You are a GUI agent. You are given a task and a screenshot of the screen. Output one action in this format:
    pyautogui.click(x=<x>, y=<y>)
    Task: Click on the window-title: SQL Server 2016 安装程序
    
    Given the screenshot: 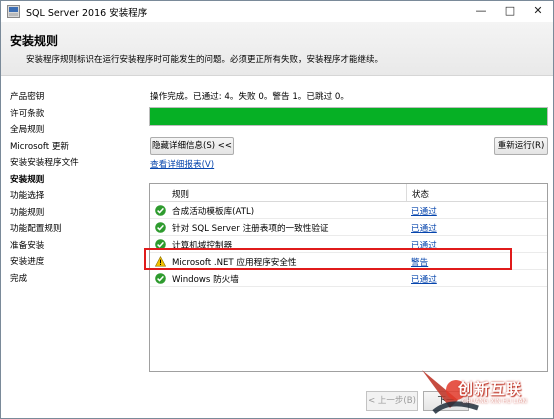 What is the action you would take?
    pyautogui.click(x=87, y=13)
    